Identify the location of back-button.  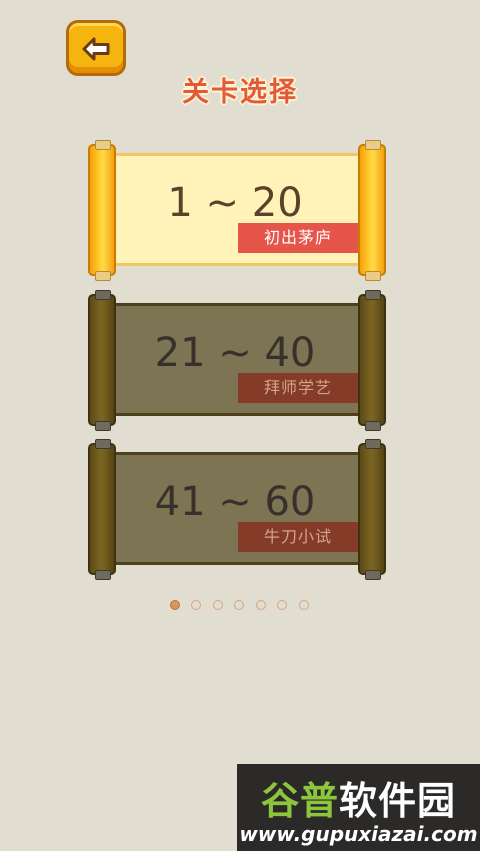
(96, 48).